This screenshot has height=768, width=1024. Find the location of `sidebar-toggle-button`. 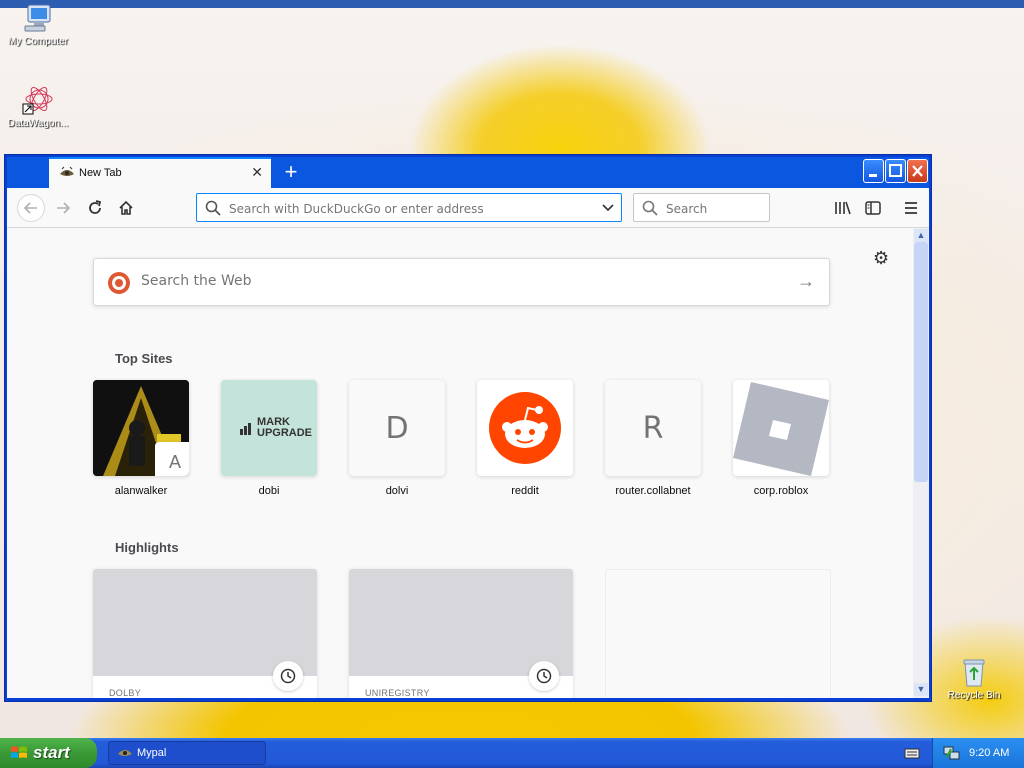

sidebar-toggle-button is located at coordinates (873, 208).